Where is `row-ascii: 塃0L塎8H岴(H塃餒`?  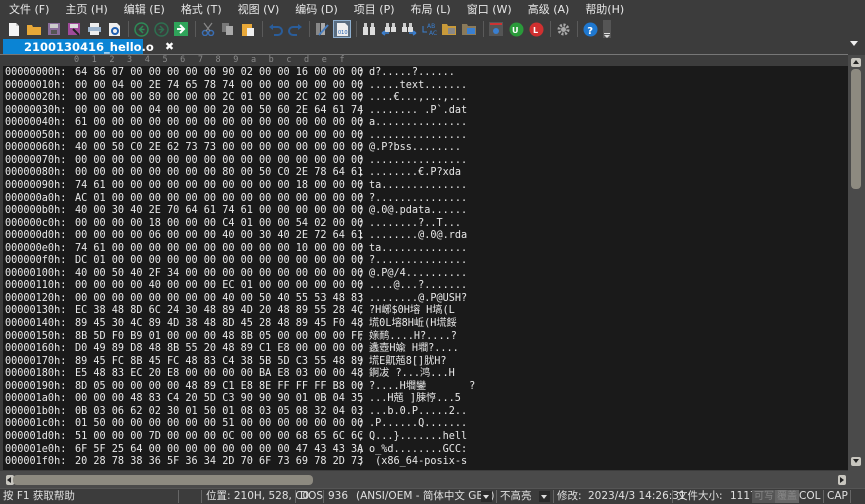 row-ascii: 塃0L塎8H岴(H塃餒 is located at coordinates (413, 324).